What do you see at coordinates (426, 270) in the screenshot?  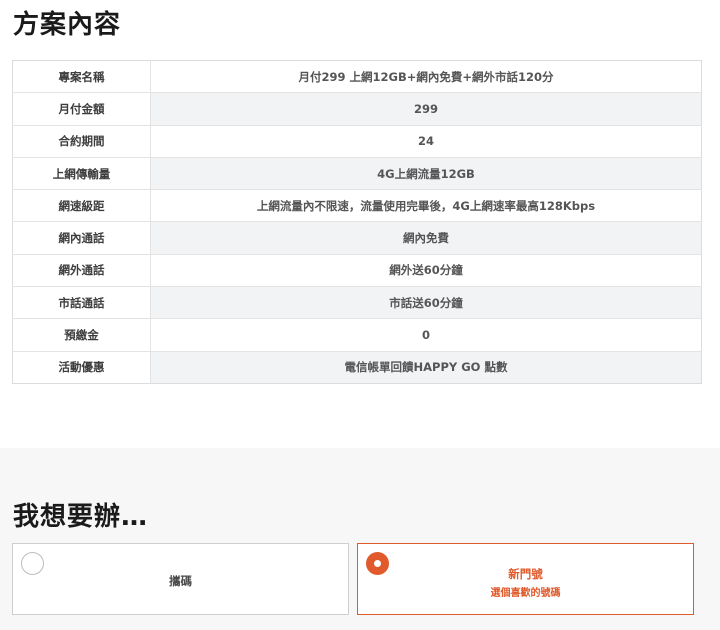 I see `row-value: 網外送60分鐘` at bounding box center [426, 270].